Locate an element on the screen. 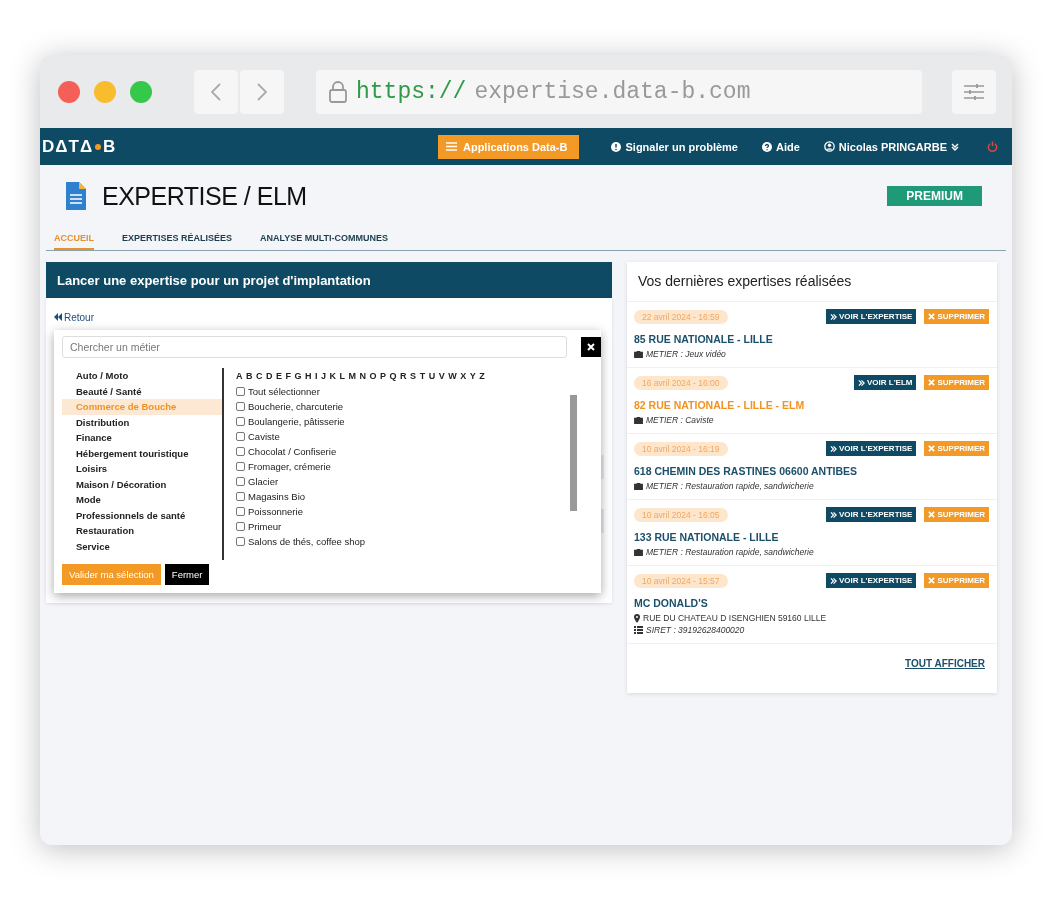  checkbox-label: Salons de thés, coffee shop is located at coordinates (307, 542).